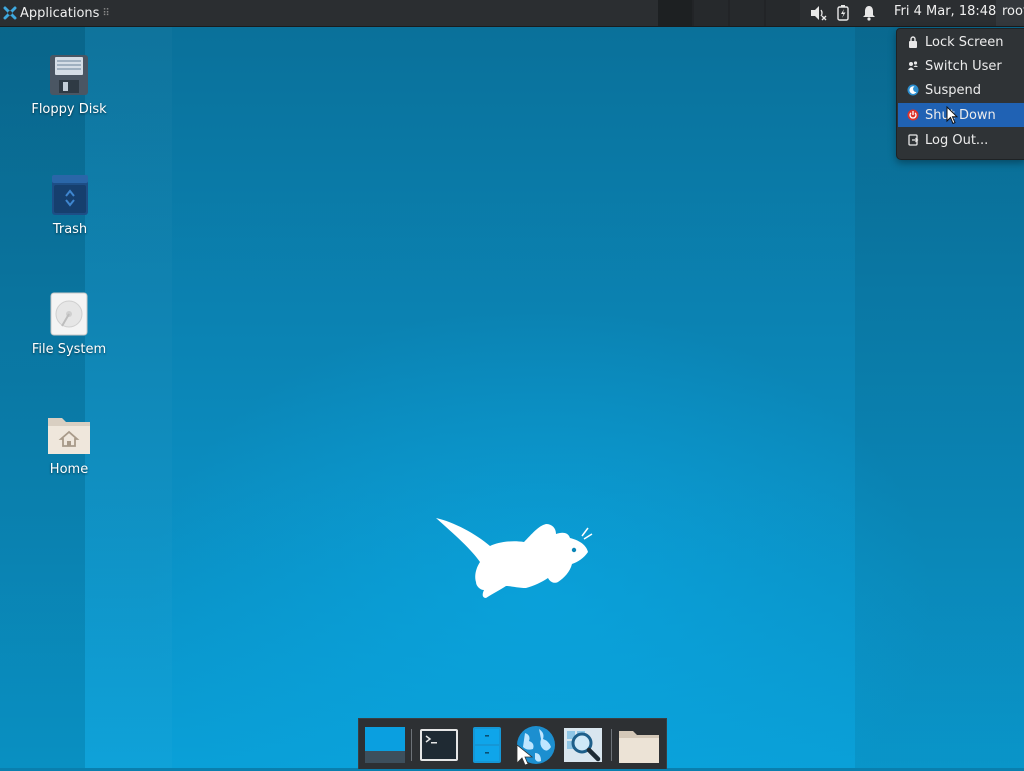  I want to click on session-user-button: root, so click(1010, 13).